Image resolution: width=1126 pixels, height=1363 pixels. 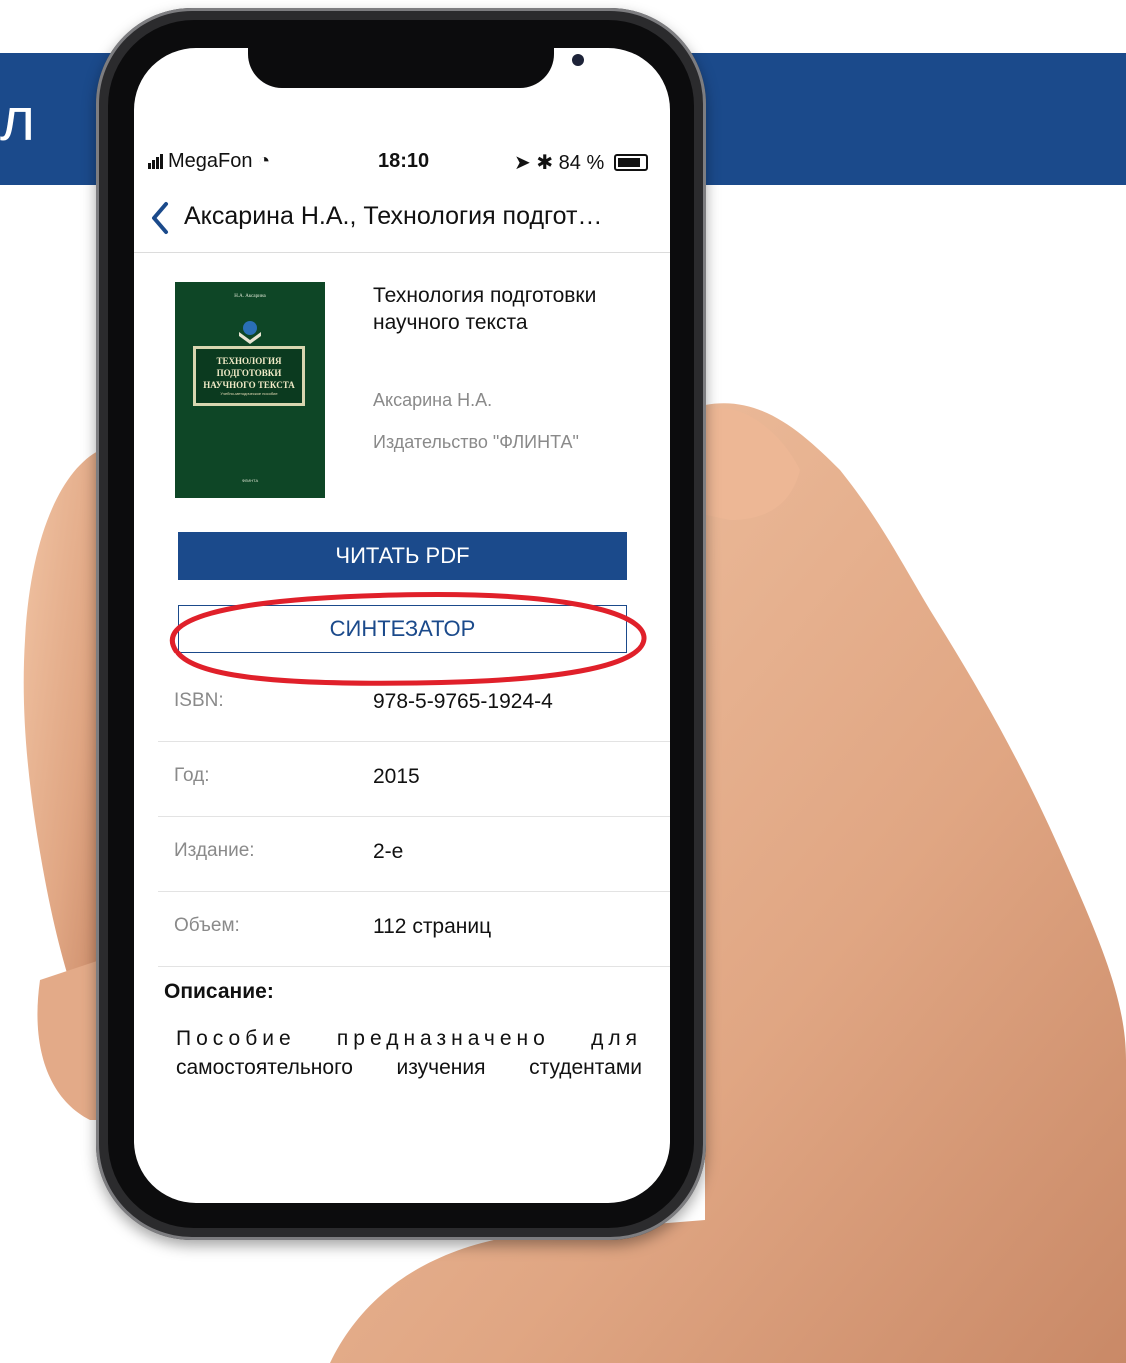 I want to click on cover-publisher: ФЛИНТА, so click(x=250, y=480).